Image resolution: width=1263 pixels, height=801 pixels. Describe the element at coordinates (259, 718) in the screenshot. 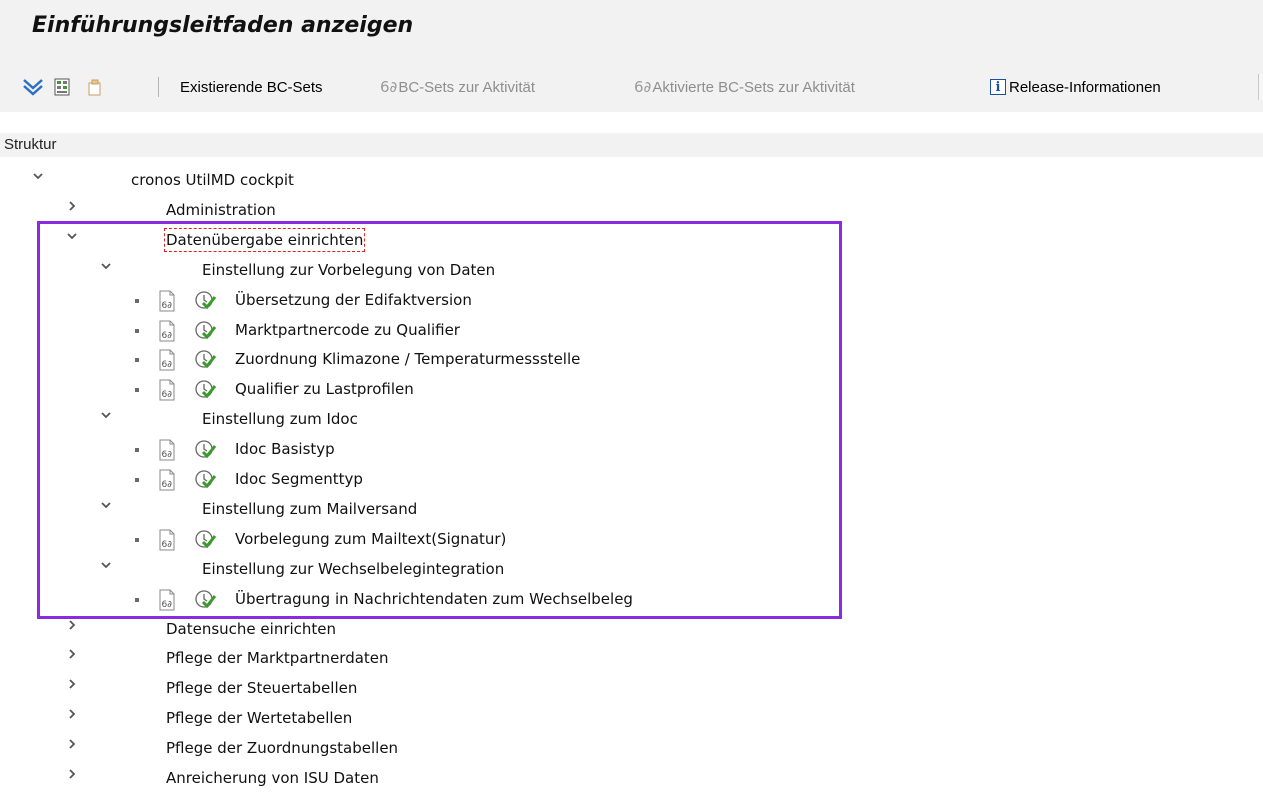

I see `tree-node-label: Pflege der Wertetabellen` at that location.